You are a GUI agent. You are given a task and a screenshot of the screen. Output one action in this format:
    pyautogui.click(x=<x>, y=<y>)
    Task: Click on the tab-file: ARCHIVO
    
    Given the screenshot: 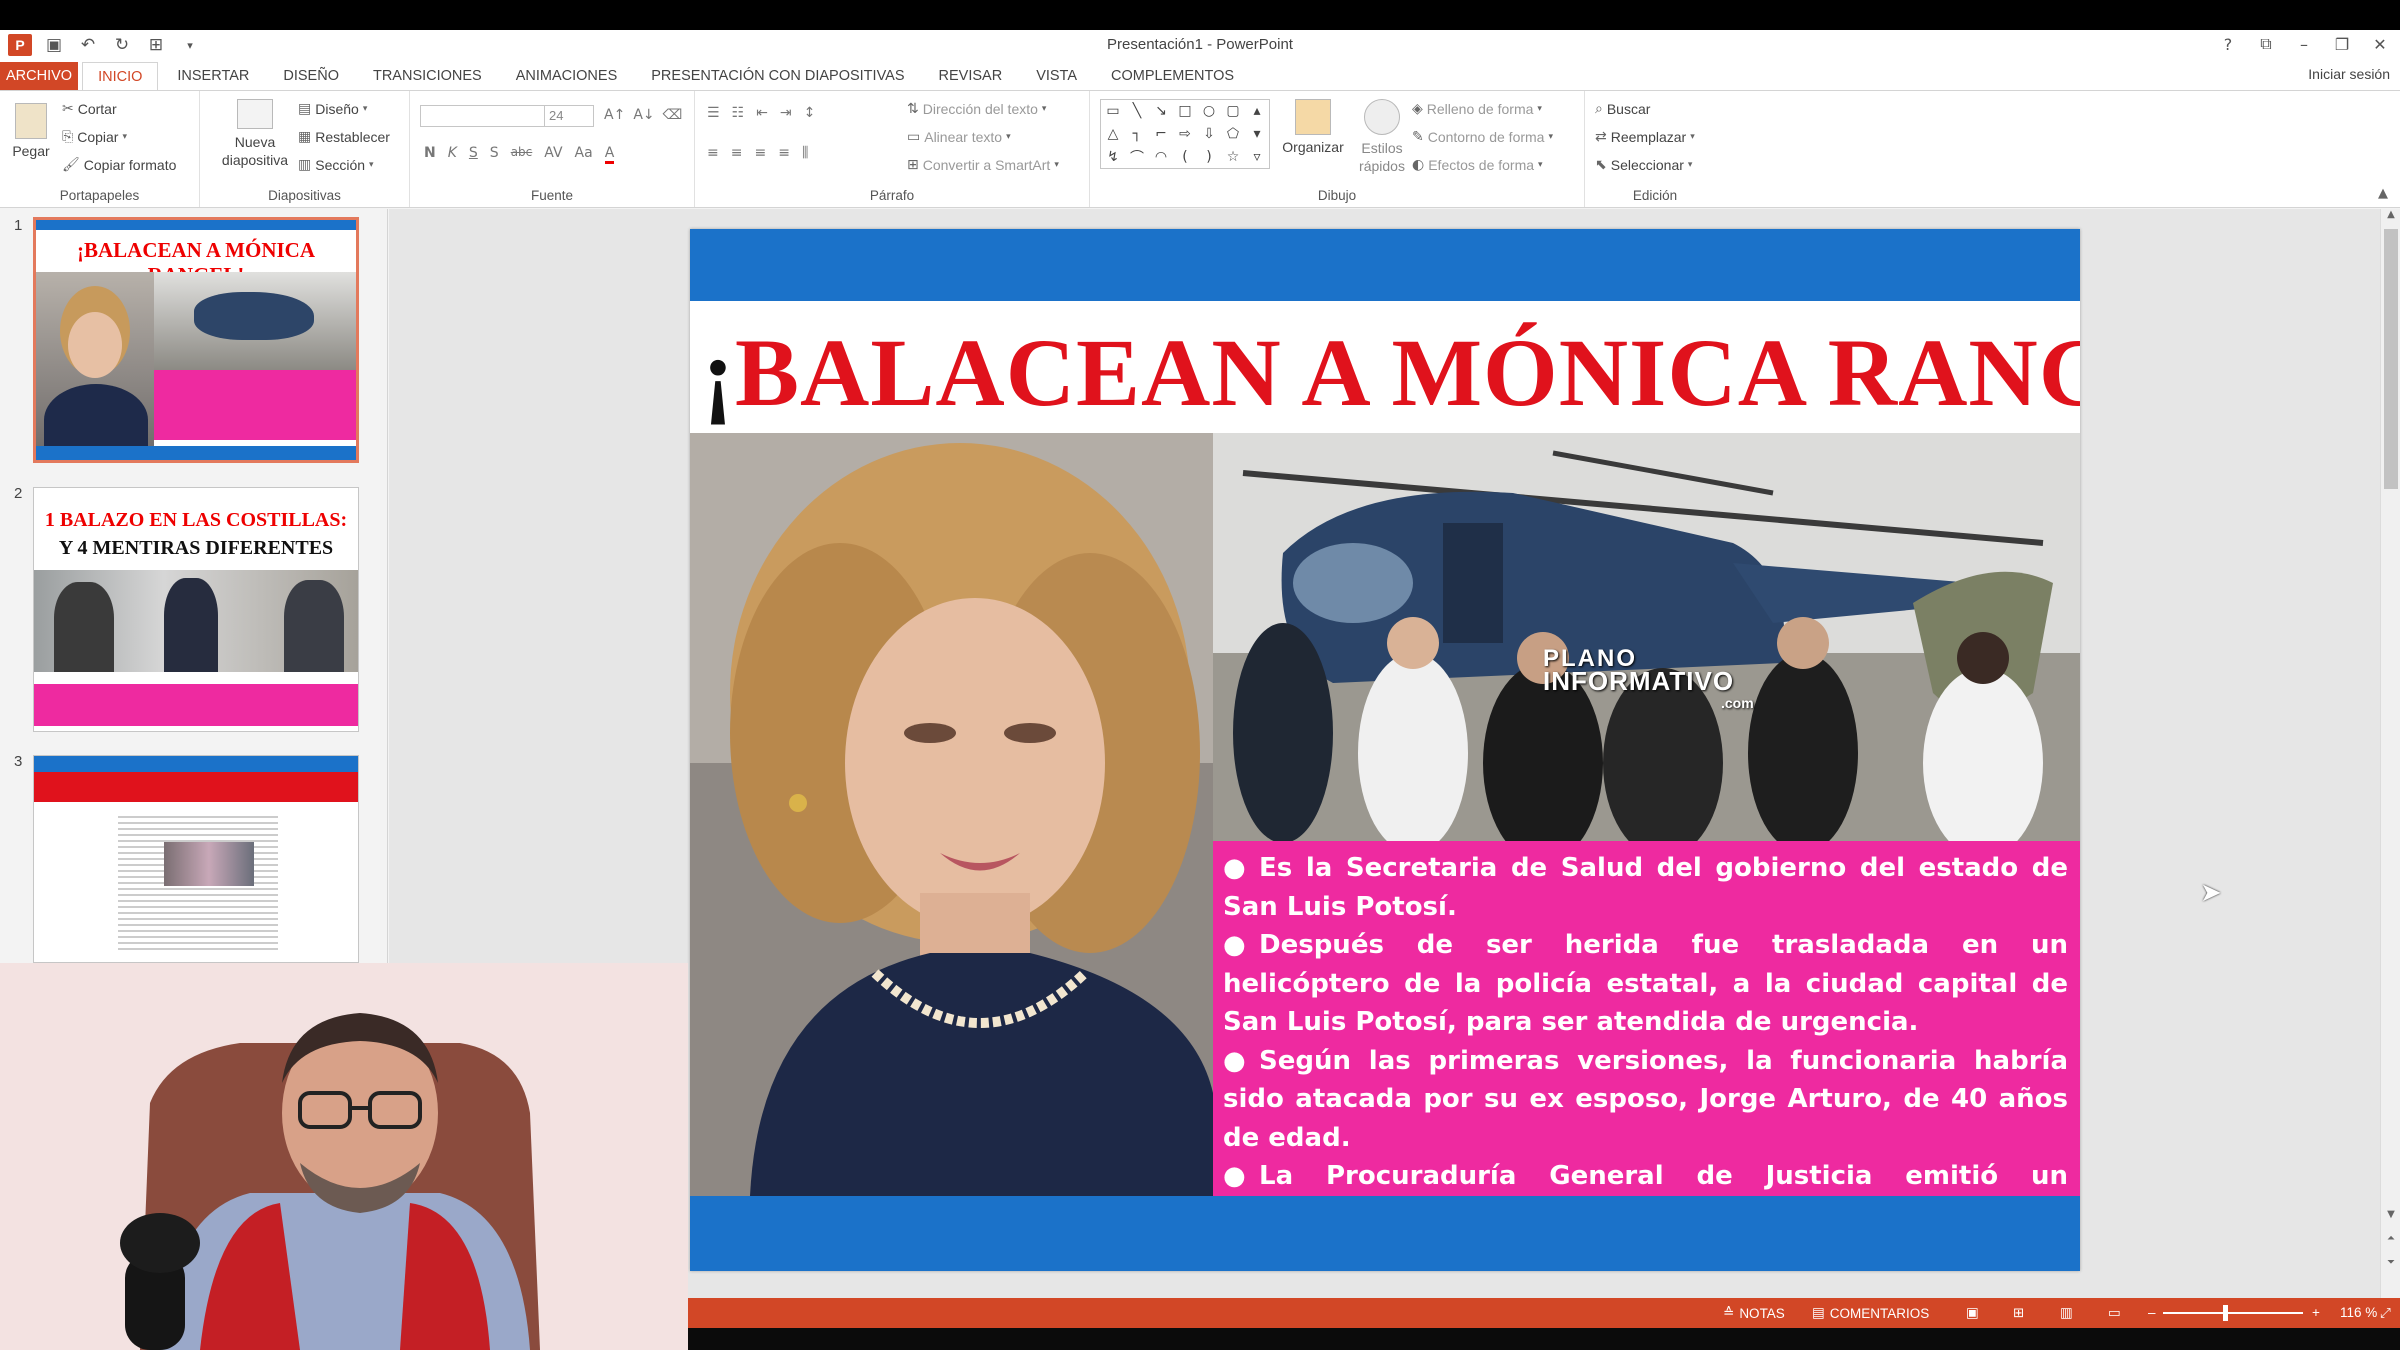 What is the action you would take?
    pyautogui.click(x=39, y=76)
    